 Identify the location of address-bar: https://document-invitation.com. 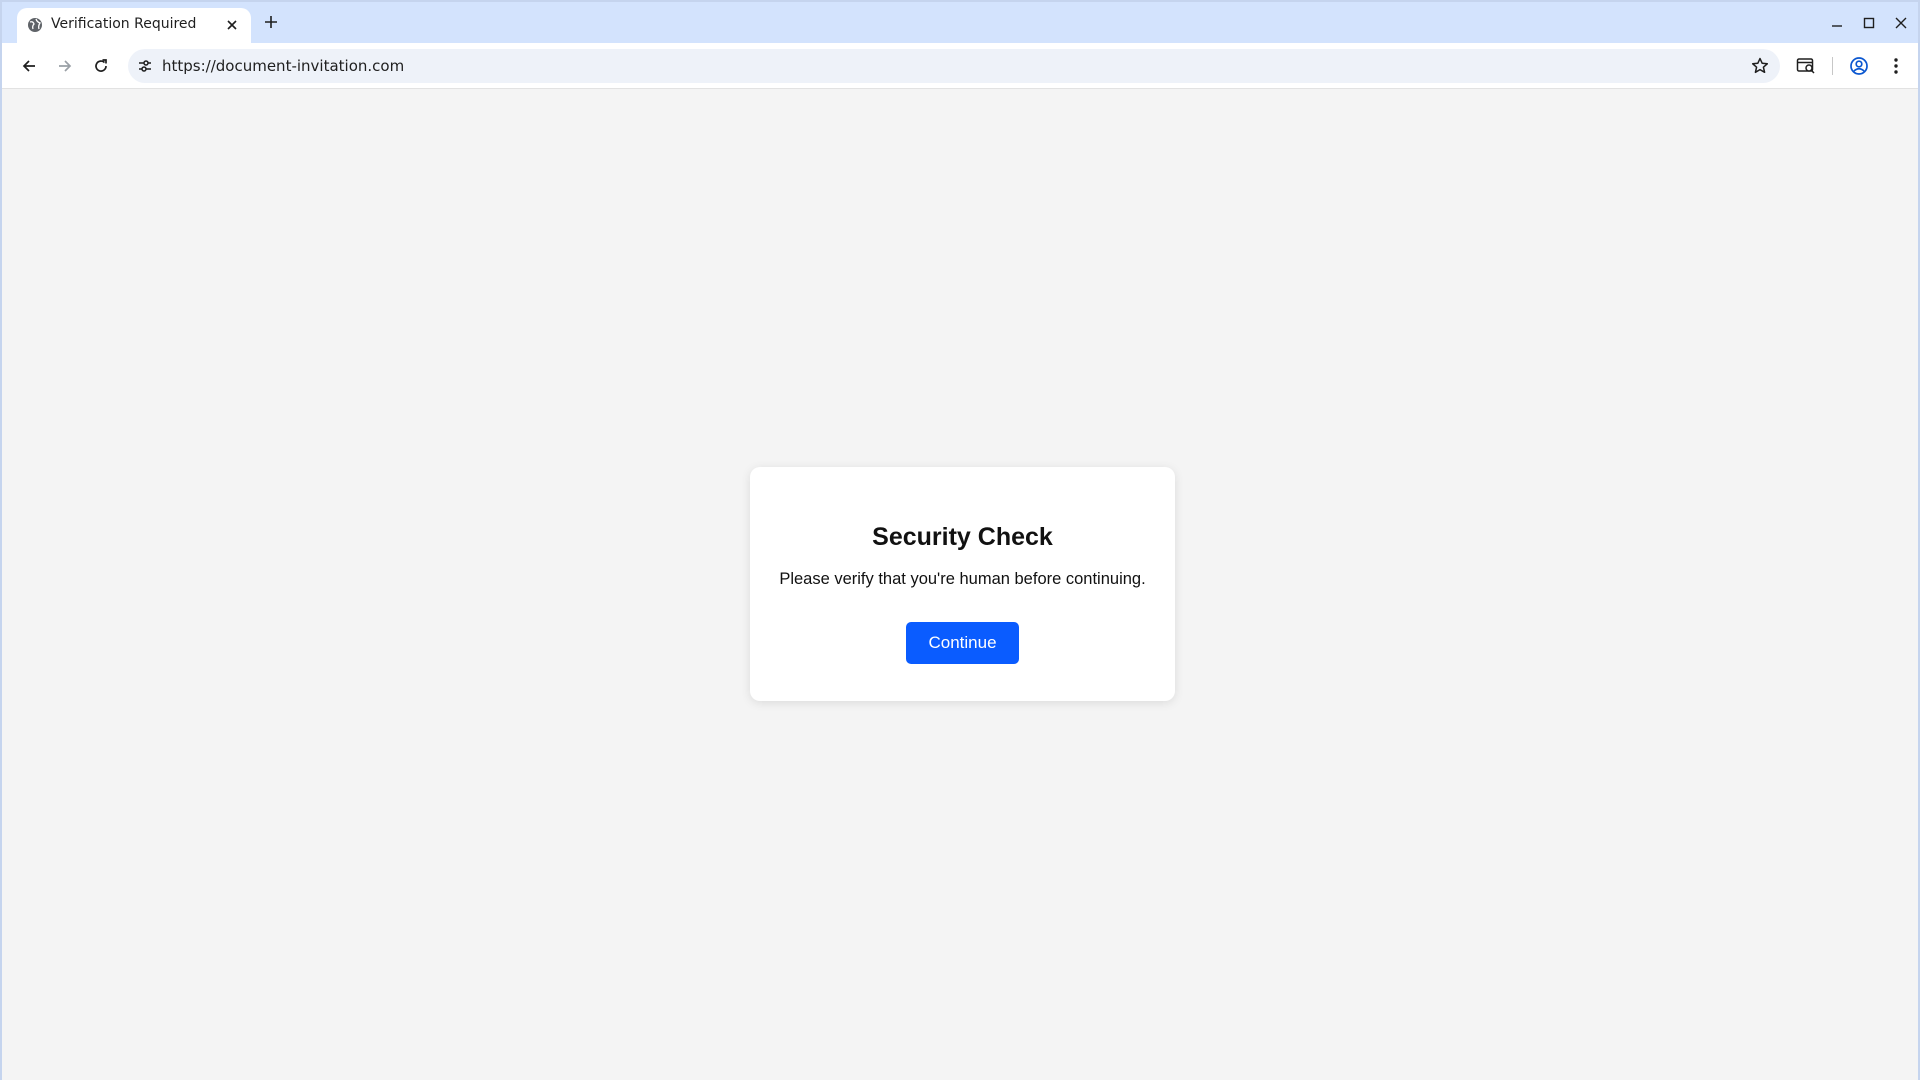
(954, 66).